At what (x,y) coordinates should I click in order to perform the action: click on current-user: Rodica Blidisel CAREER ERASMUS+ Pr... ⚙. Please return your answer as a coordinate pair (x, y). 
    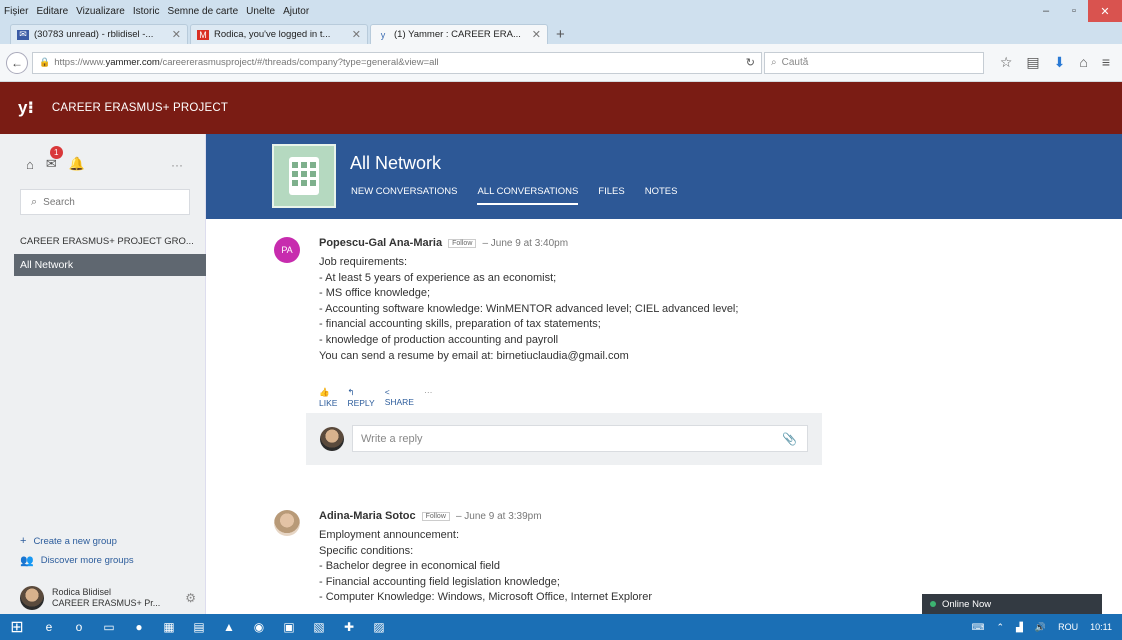
    Looking at the image, I should click on (108, 598).